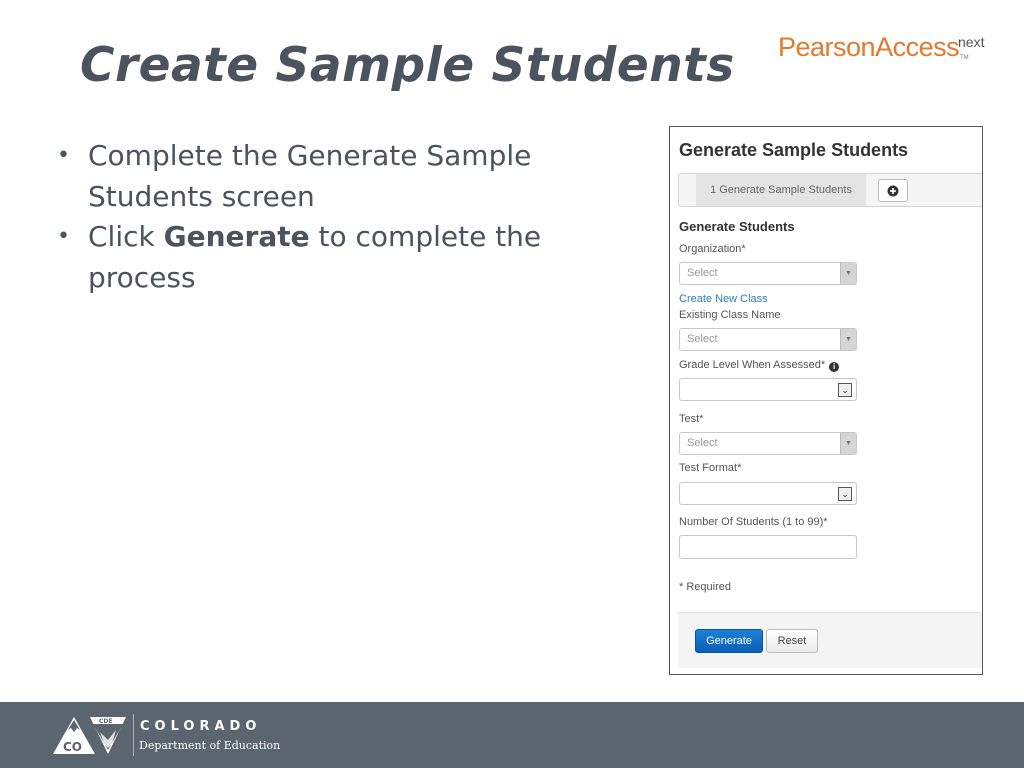 This screenshot has width=1024, height=768. I want to click on screen-title: Generate Sample Students, so click(794, 150).